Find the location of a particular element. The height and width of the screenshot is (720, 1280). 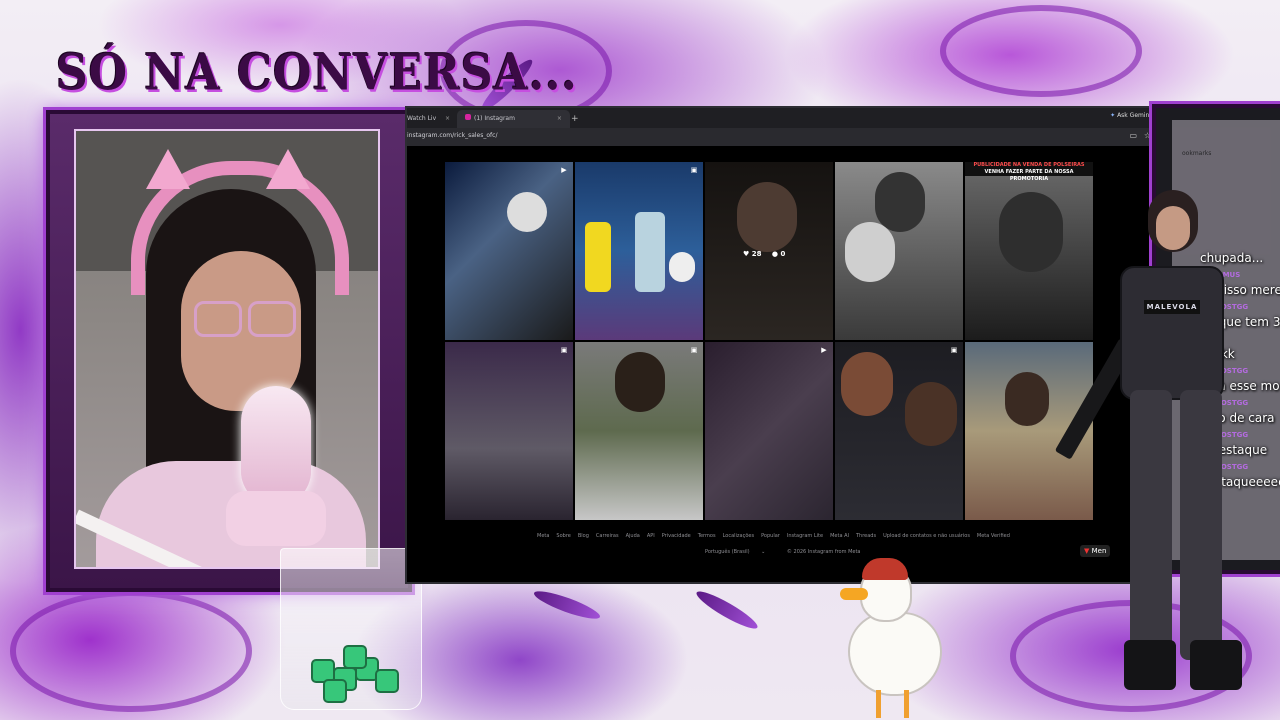

like-count: 28 is located at coordinates (756, 254).